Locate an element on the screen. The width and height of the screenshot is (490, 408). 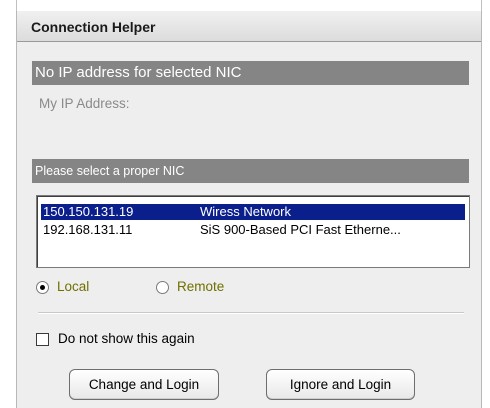
remote-radio-label: Remote is located at coordinates (201, 286).